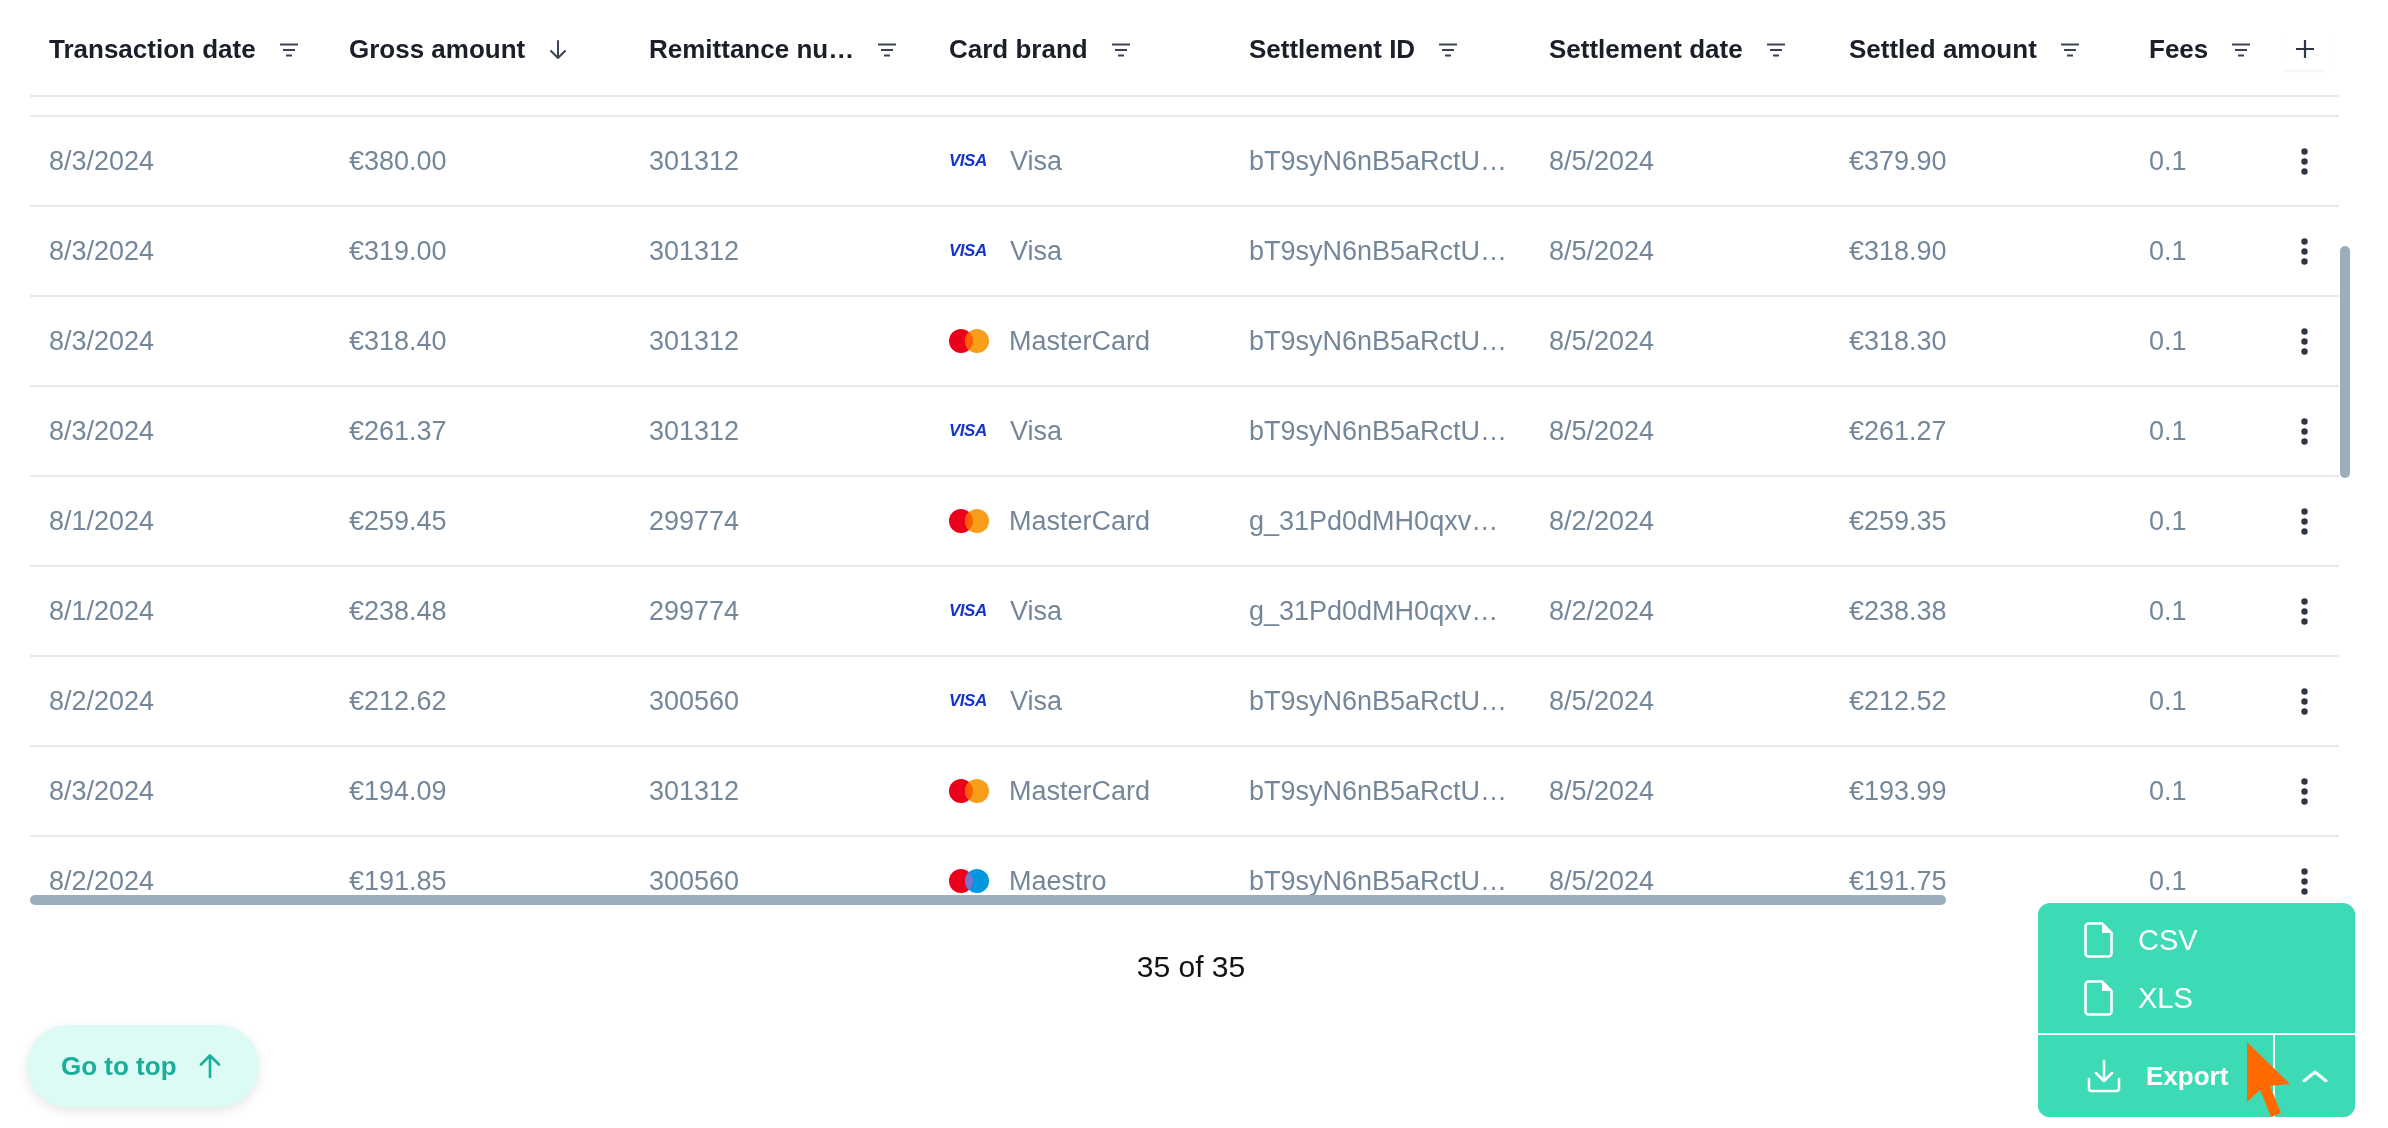 This screenshot has width=2388, height=1128. What do you see at coordinates (1332, 49) in the screenshot?
I see `column-header: Settlement ID` at bounding box center [1332, 49].